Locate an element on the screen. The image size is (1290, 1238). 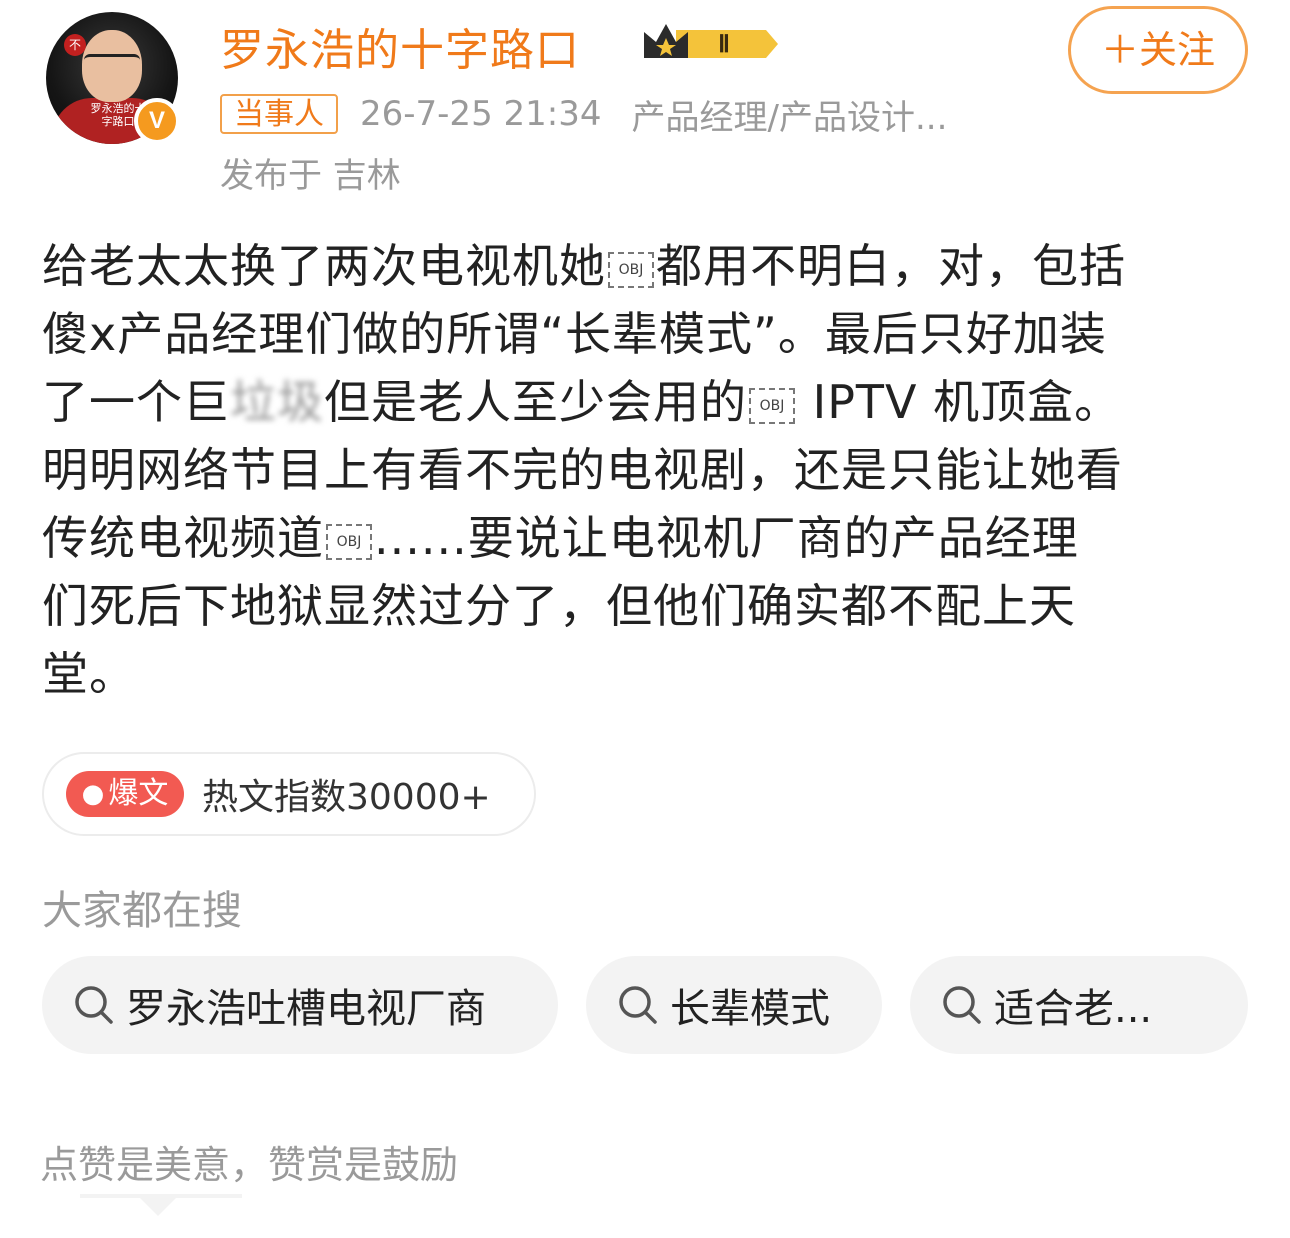
hot-badge: ● 爆文 is located at coordinates (125, 794).